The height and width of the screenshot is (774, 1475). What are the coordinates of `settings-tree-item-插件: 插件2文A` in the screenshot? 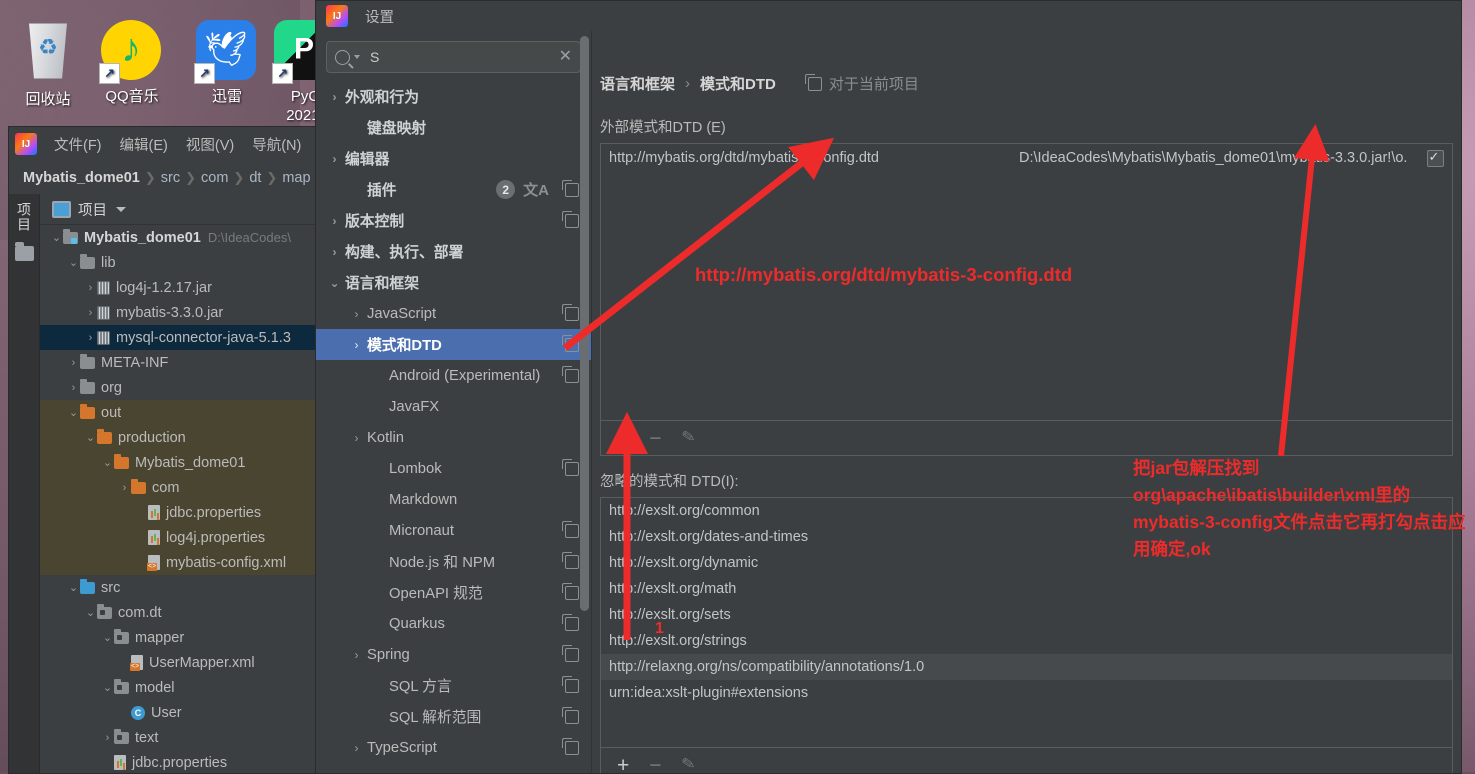 It's located at (453, 189).